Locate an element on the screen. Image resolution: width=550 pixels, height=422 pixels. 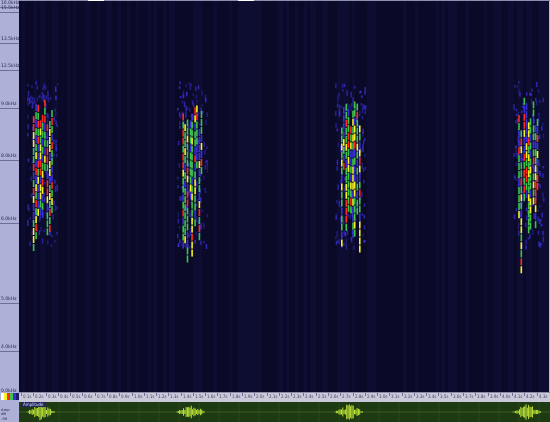
color-palette-strip is located at coordinates (10, 396).